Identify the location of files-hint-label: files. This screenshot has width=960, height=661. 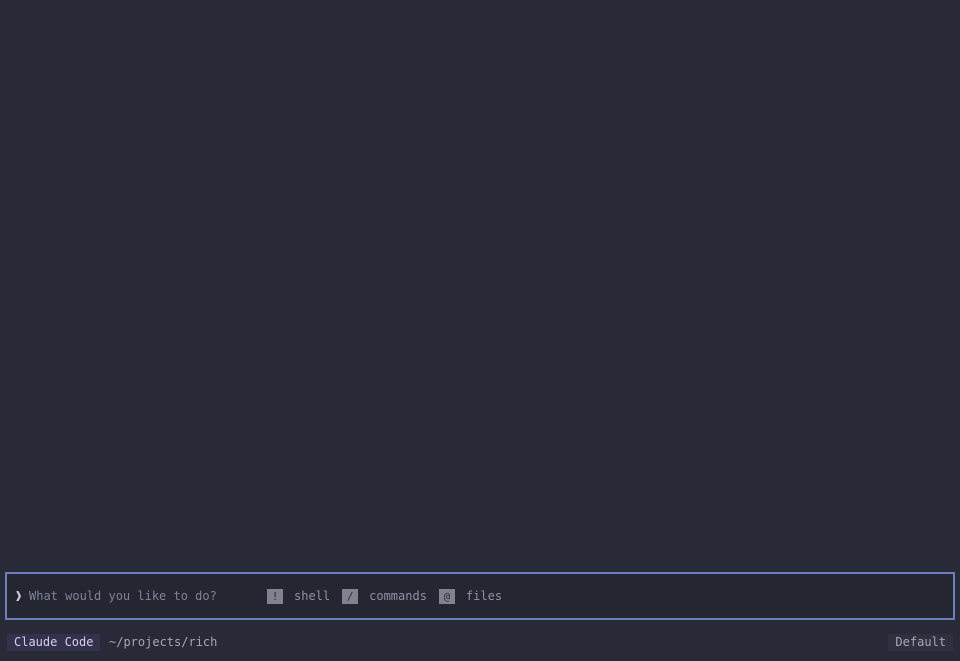
(484, 596).